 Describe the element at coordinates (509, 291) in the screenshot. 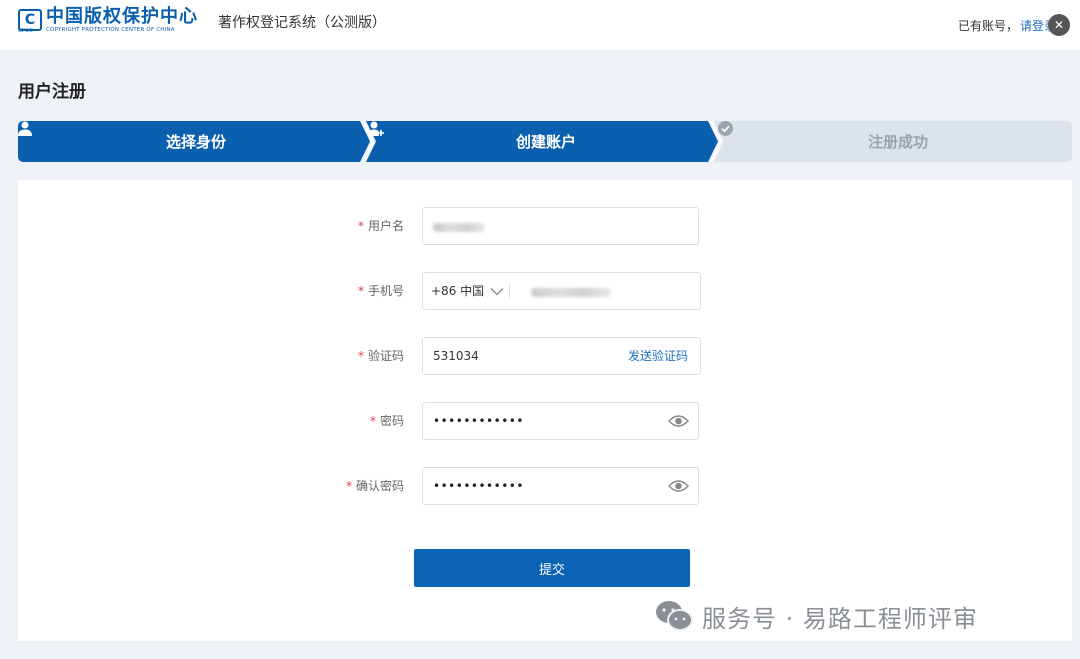

I see `phone-divider` at that location.